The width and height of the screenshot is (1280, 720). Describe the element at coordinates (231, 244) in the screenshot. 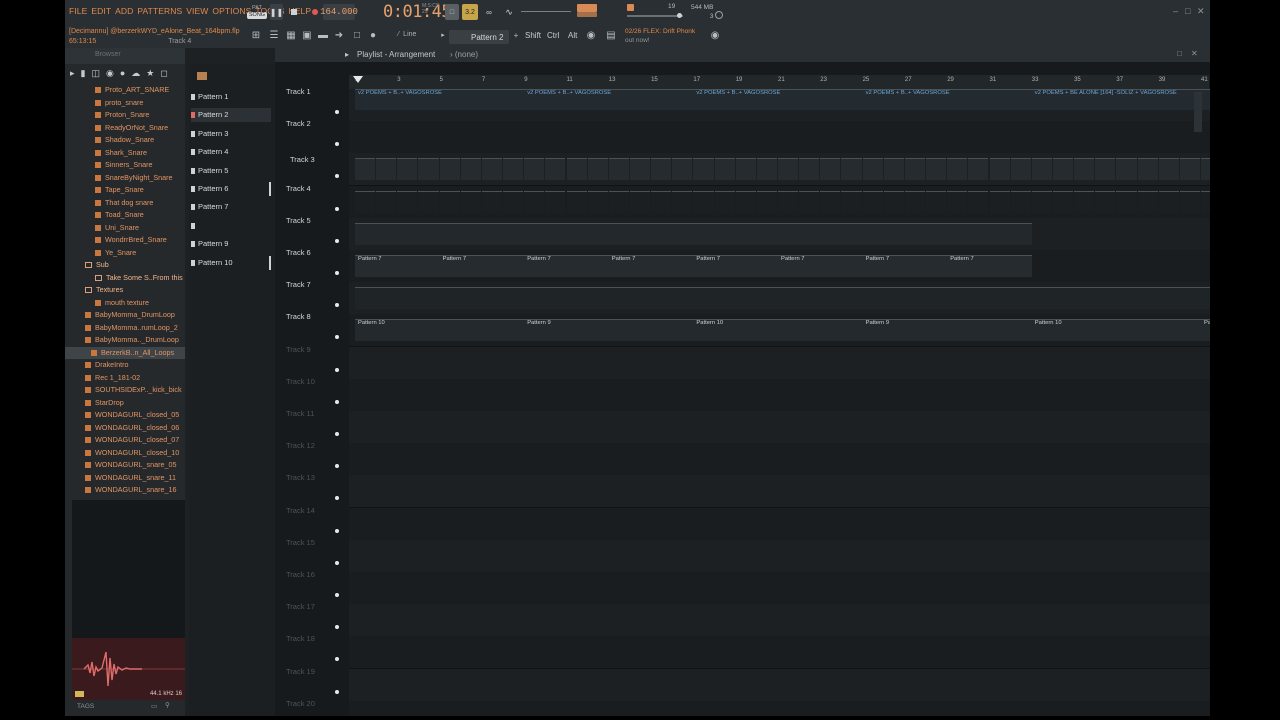

I see `pattern-item: Pattern 9` at that location.